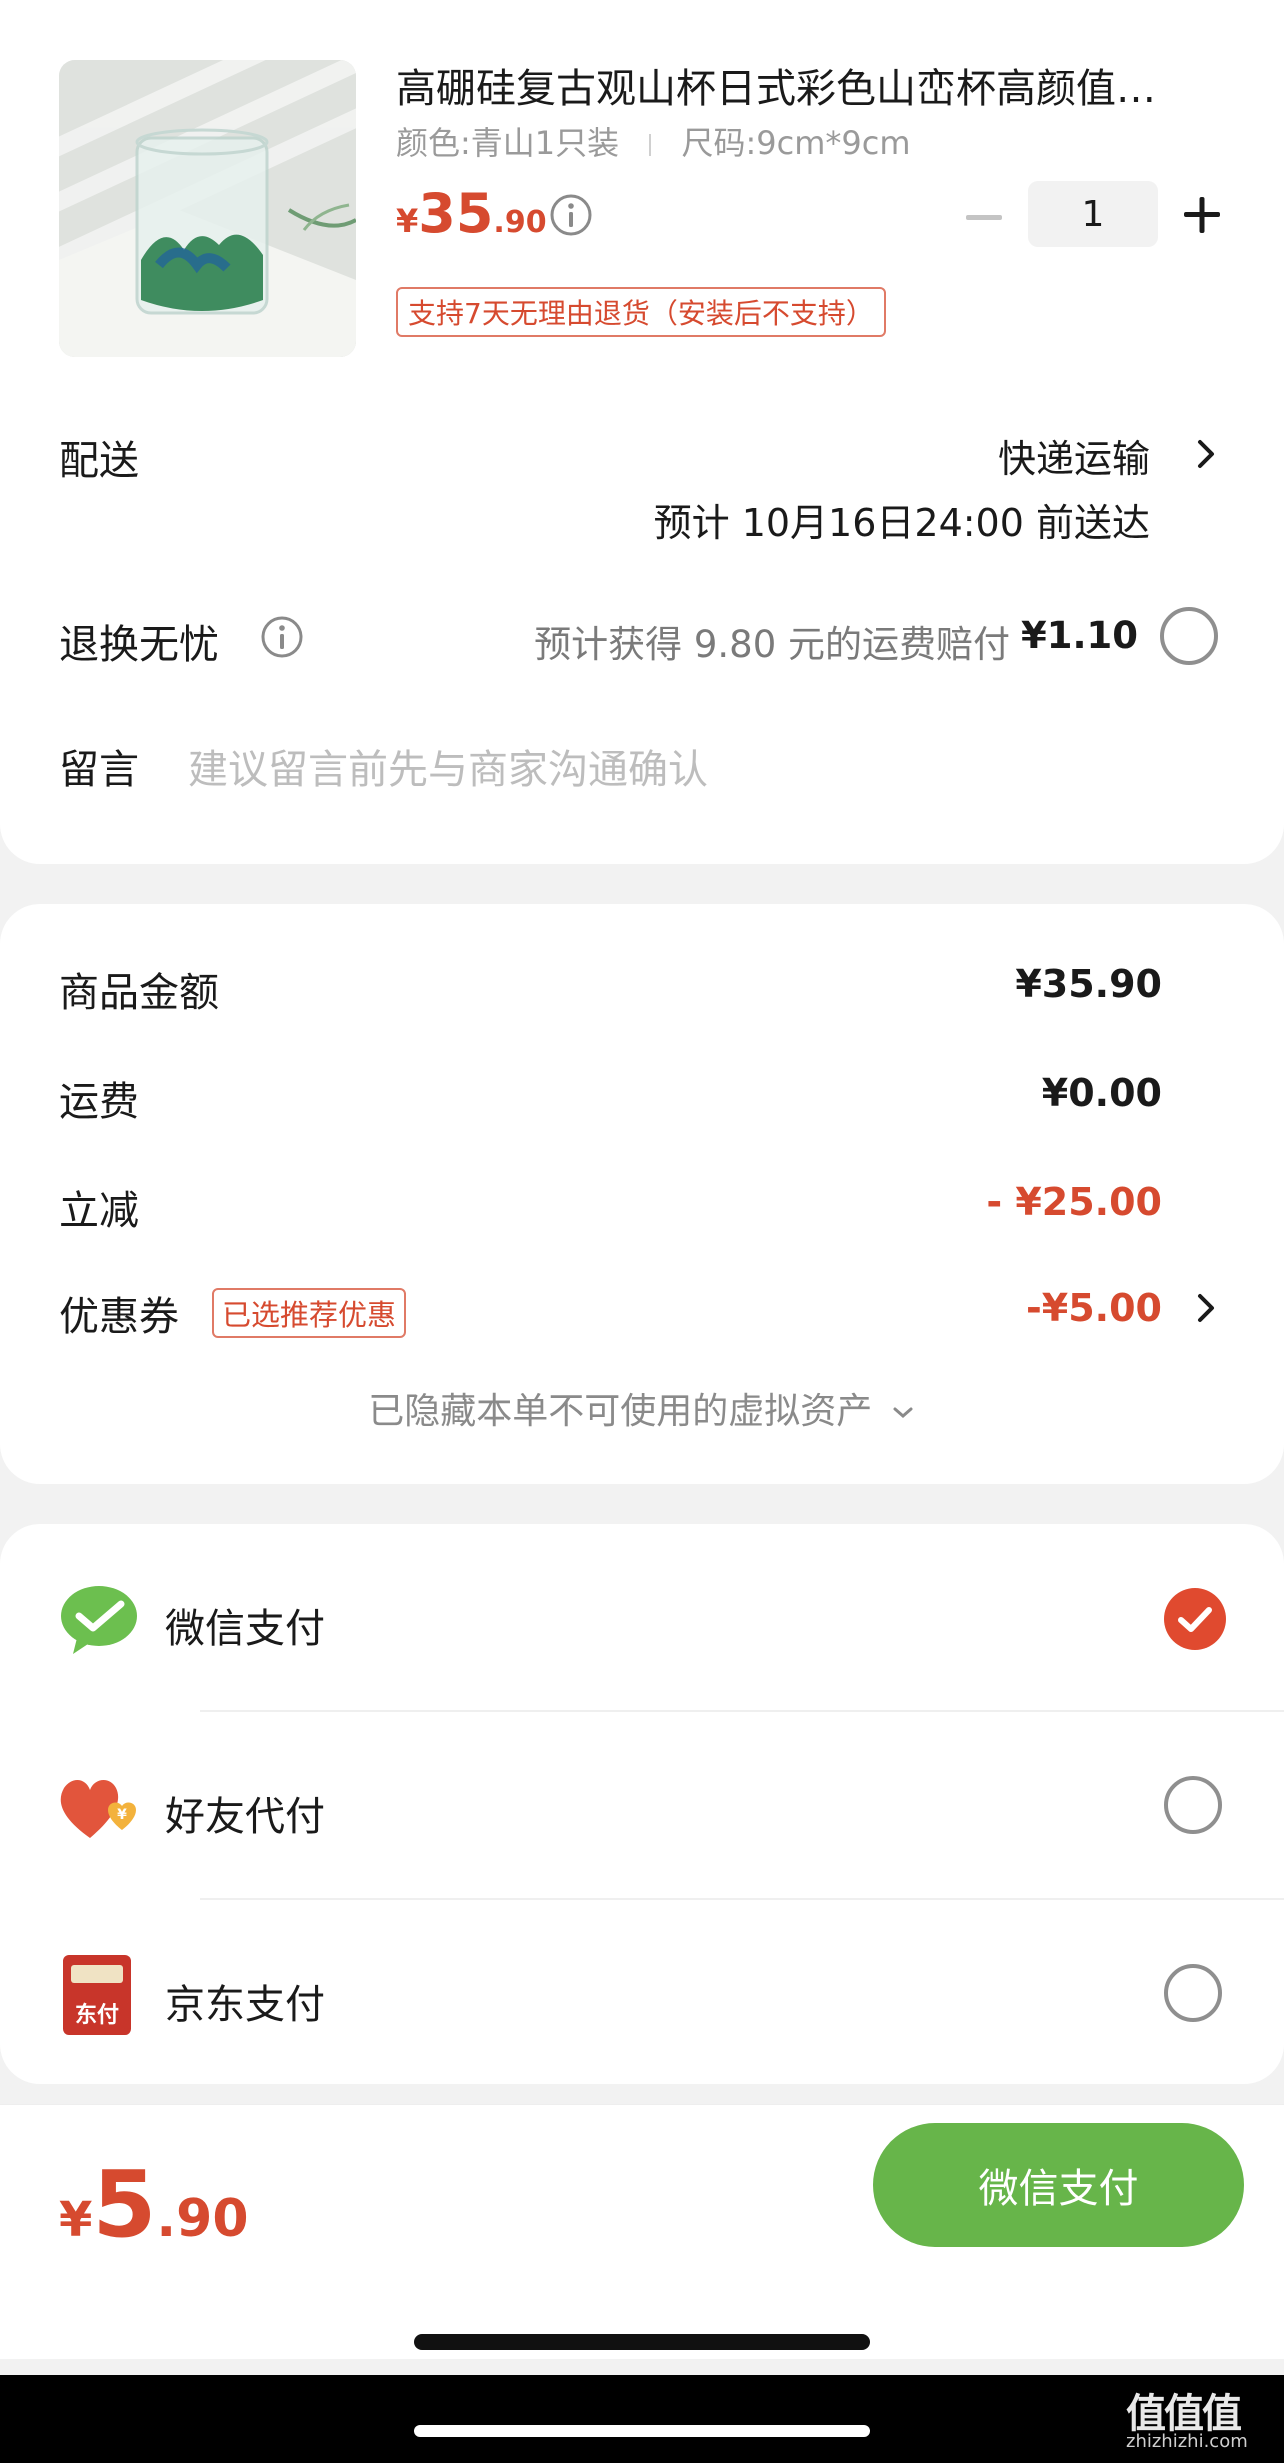 This screenshot has height=2463, width=1284. I want to click on payment-option-wechat: 微信支付, so click(642, 1618).